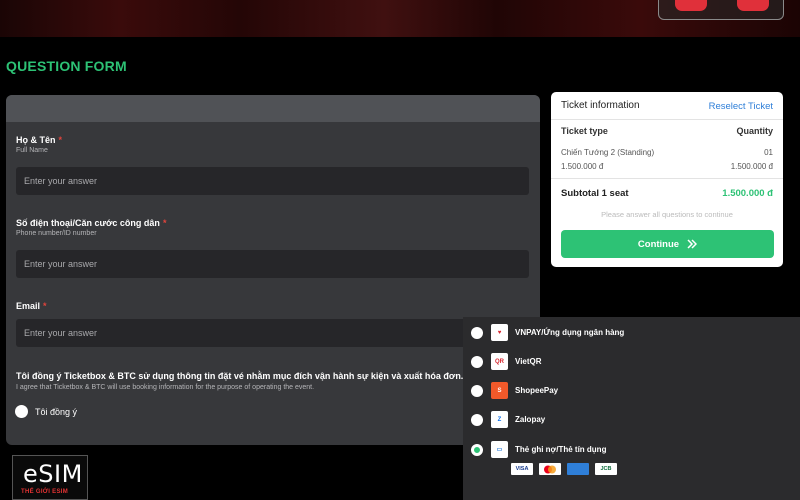 Image resolution: width=800 pixels, height=500 pixels. I want to click on continue-button: Continue, so click(667, 244).